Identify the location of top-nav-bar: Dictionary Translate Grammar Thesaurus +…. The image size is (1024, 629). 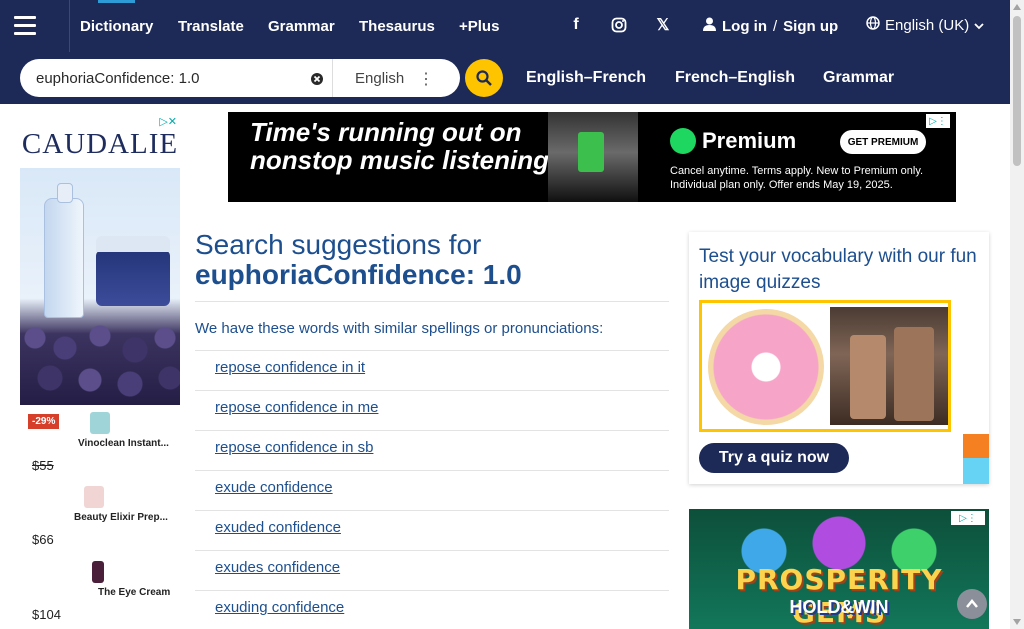
(505, 26).